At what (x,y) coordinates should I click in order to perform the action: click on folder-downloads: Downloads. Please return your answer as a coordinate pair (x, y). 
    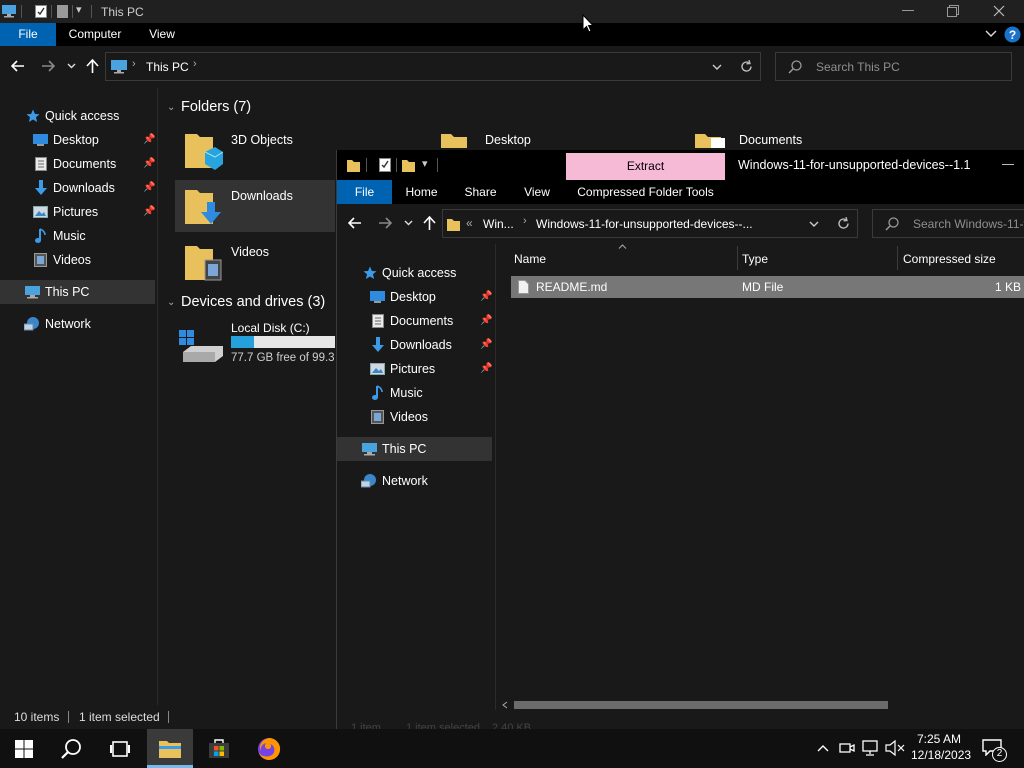
    Looking at the image, I should click on (255, 206).